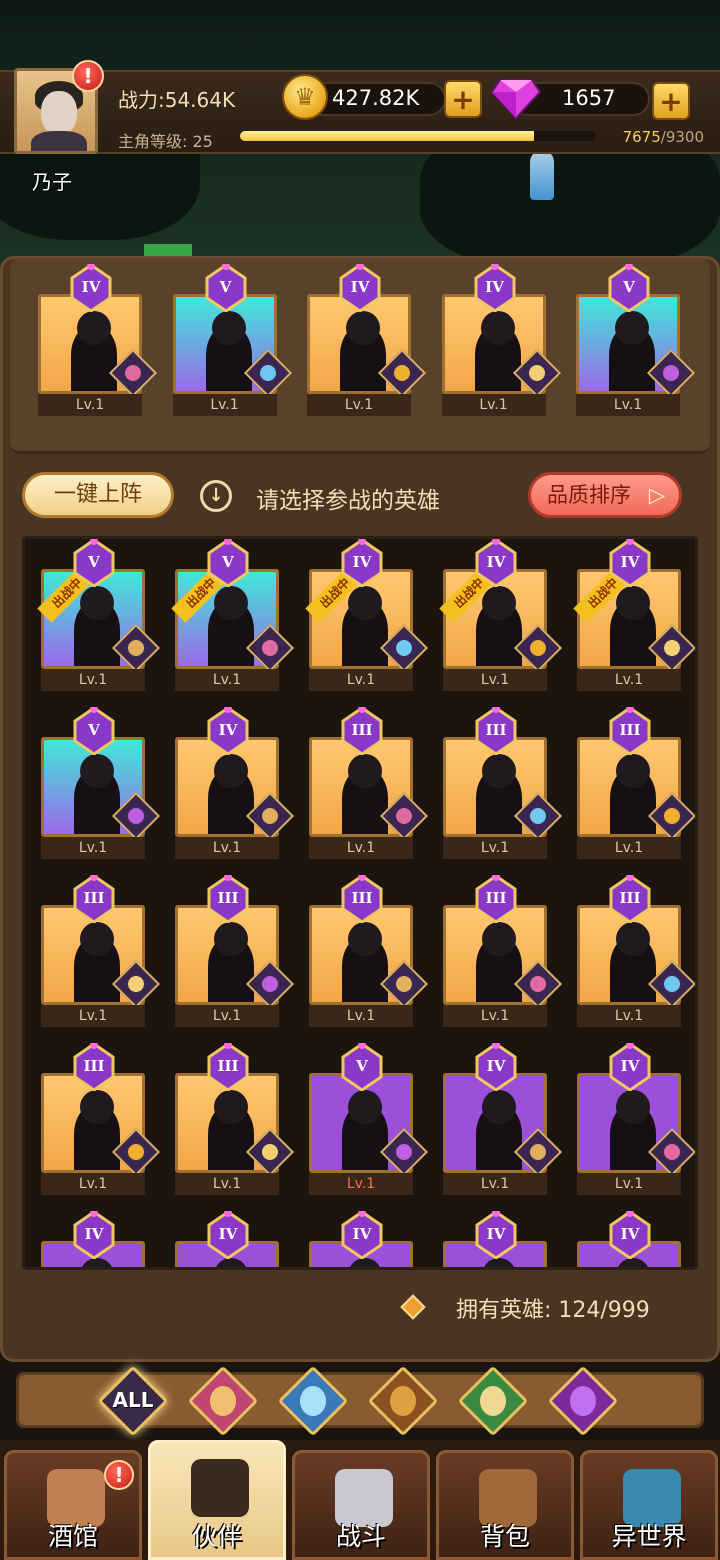 The height and width of the screenshot is (1560, 720). I want to click on combat-power: 战力:54.64K, so click(177, 100).